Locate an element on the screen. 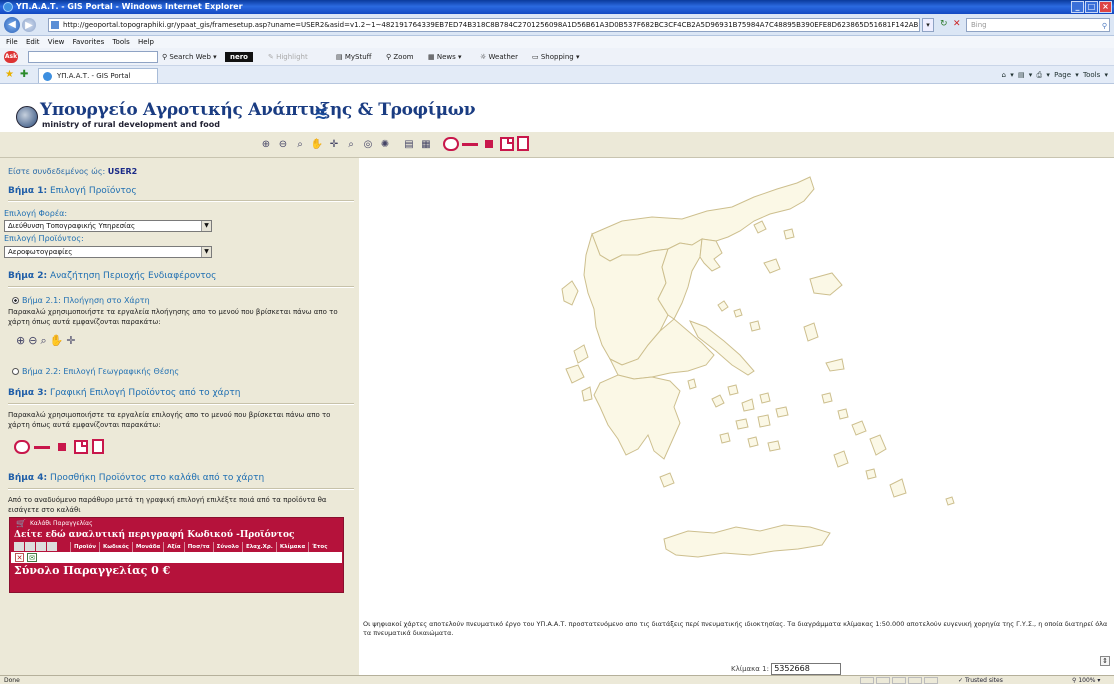 The width and height of the screenshot is (1114, 685). maximize-button: □ is located at coordinates (1091, 7).